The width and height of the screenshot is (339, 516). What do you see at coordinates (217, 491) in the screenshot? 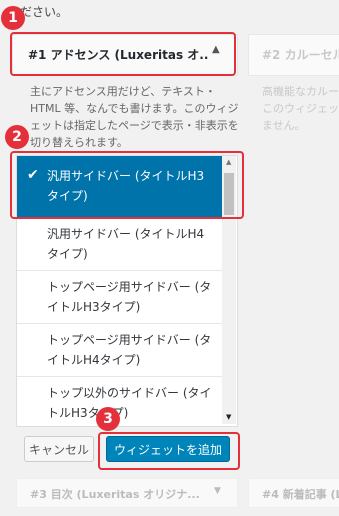
I see `expand-arrow-icon: ▼` at bounding box center [217, 491].